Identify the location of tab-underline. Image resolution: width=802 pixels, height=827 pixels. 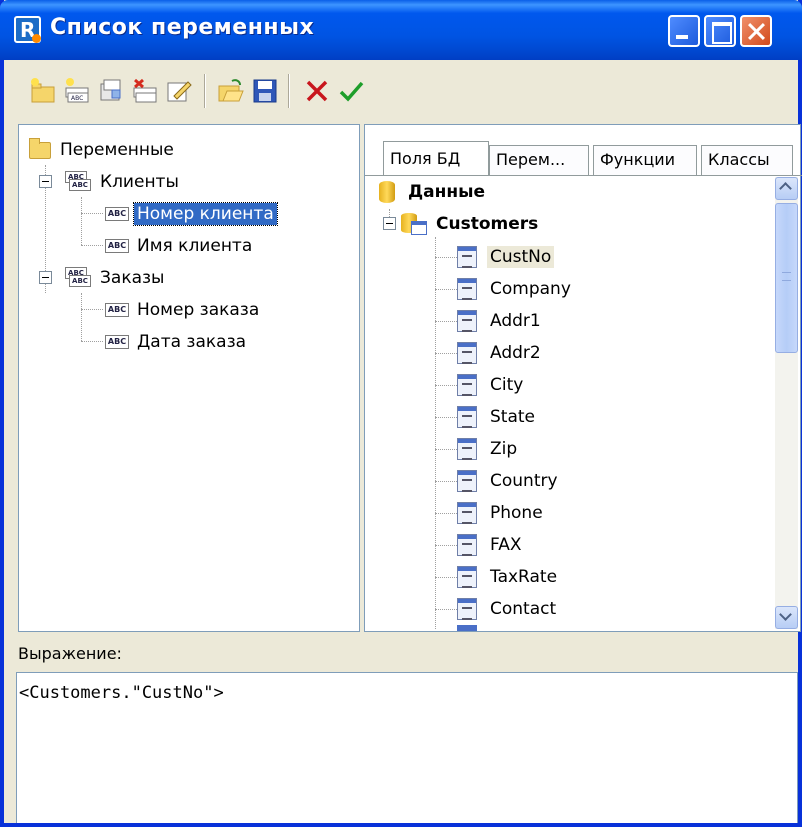
(583, 175).